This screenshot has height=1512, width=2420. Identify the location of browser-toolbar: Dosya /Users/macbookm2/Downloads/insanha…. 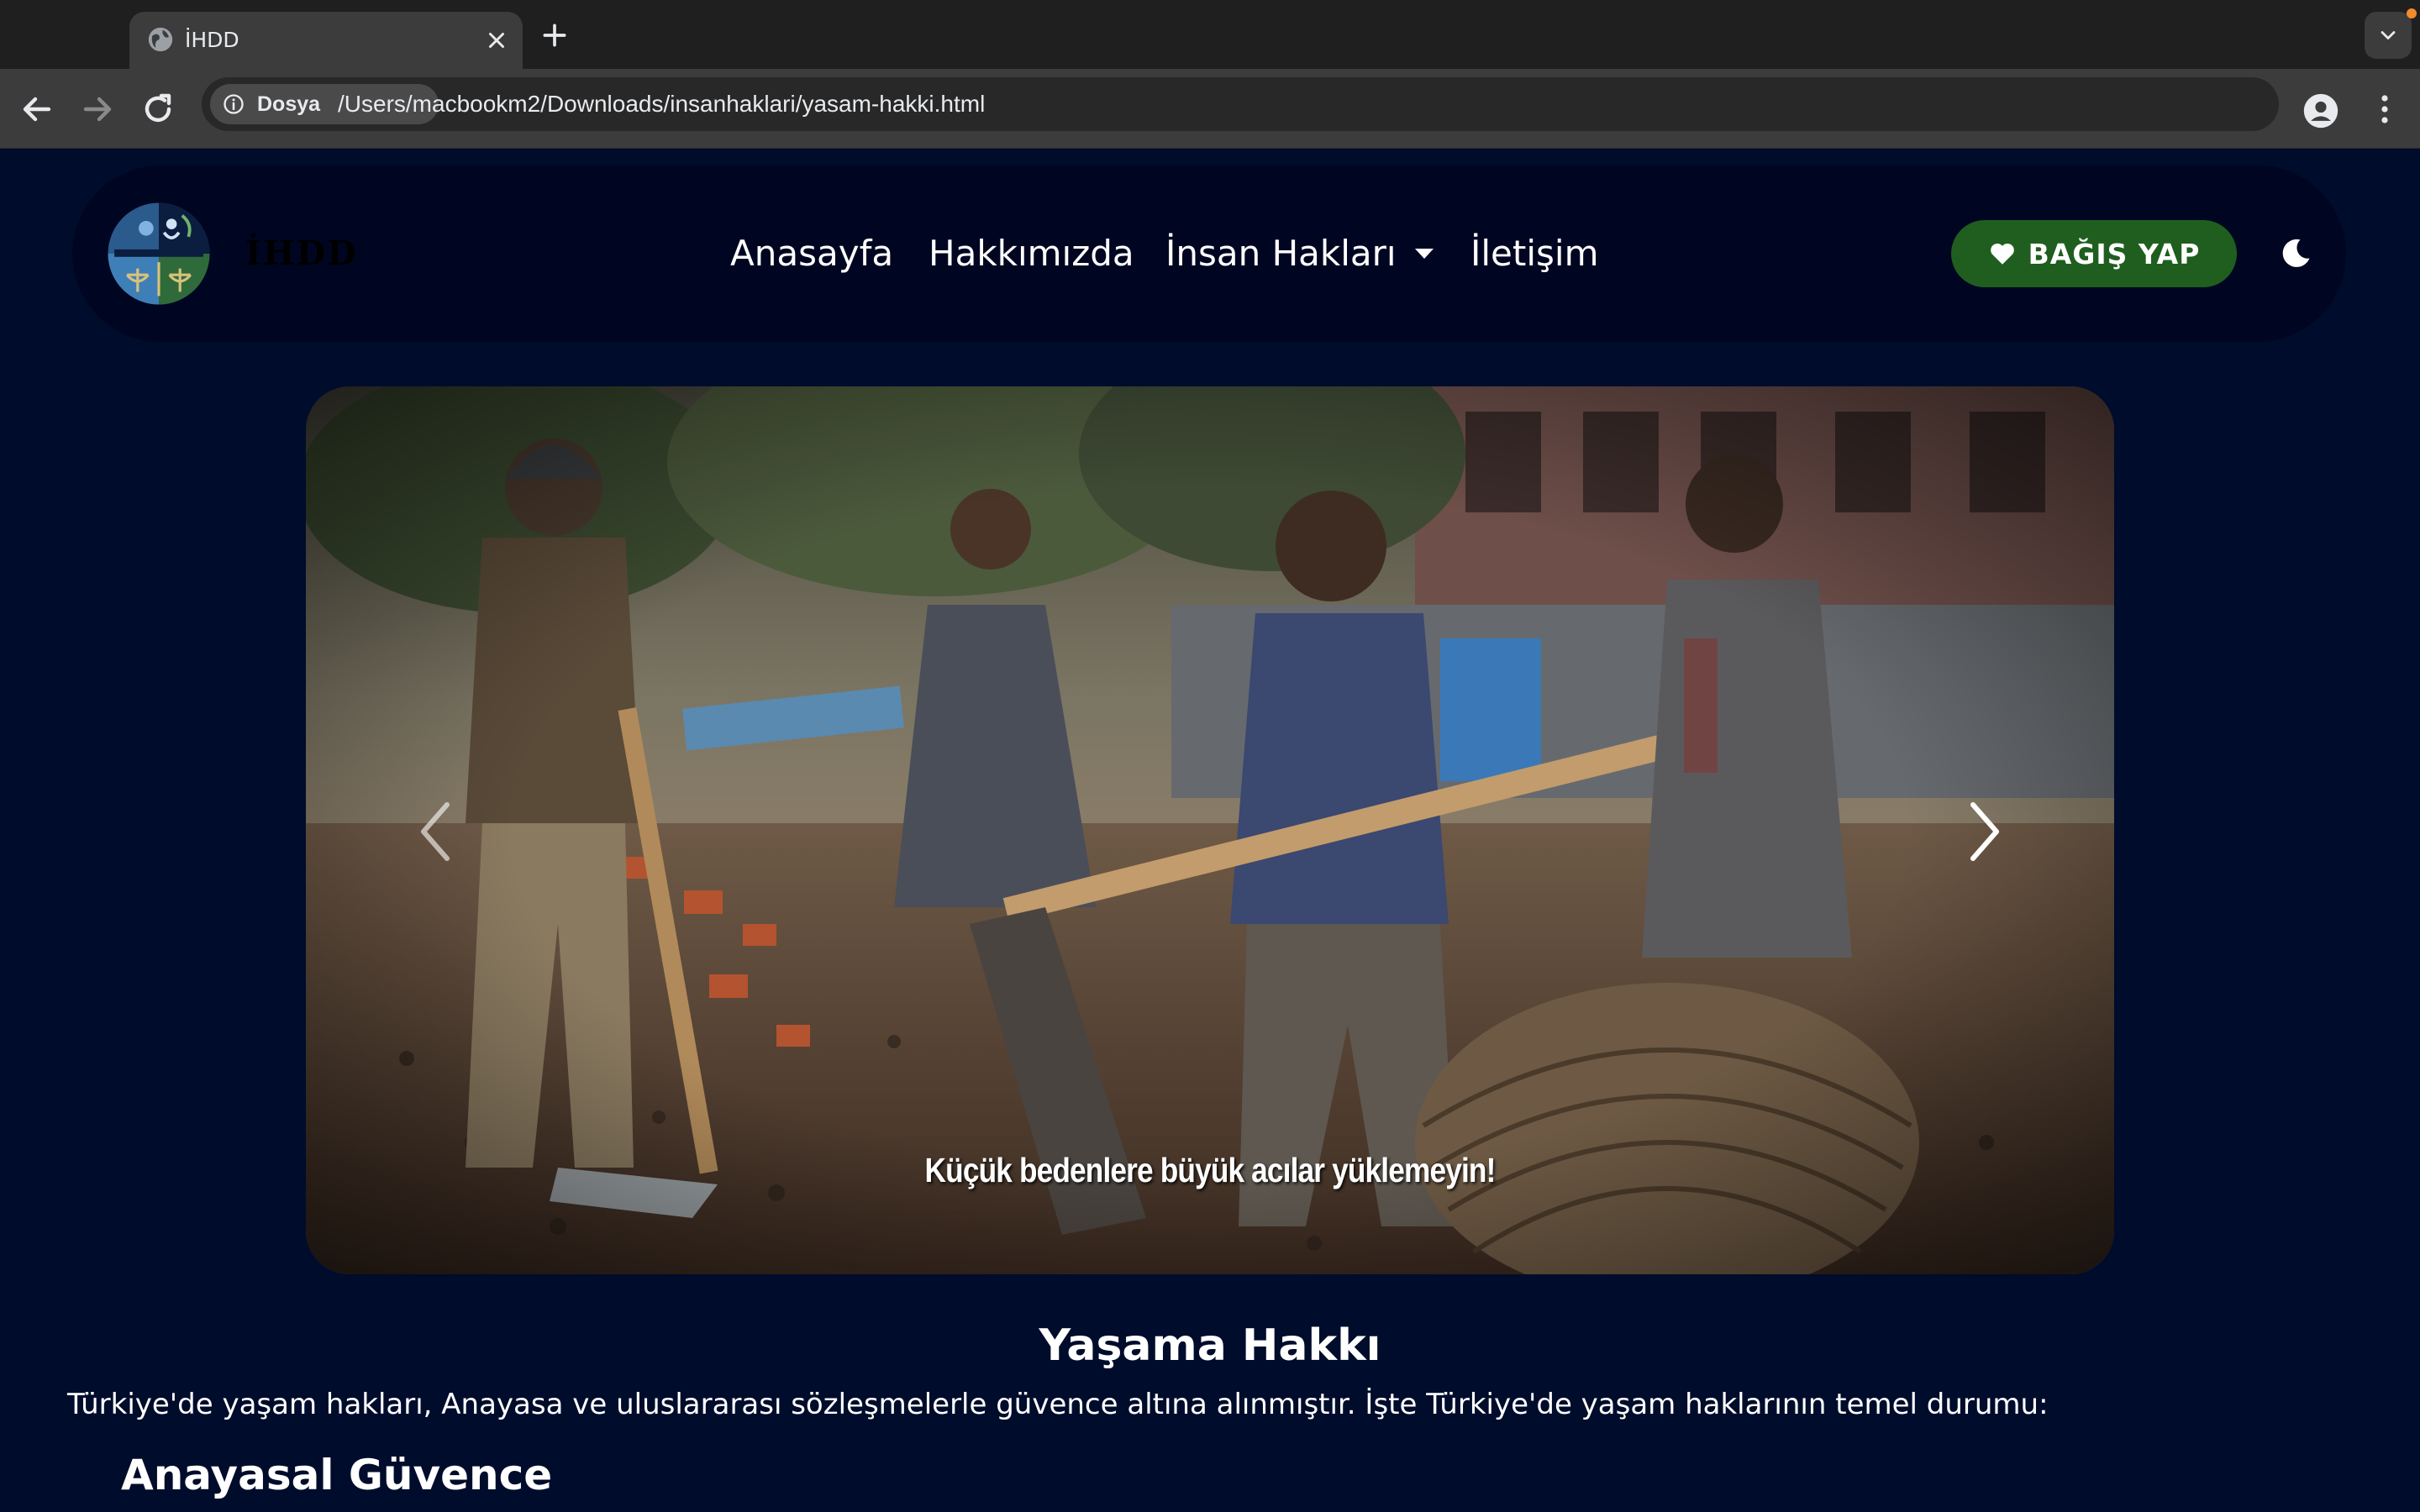
(1210, 109).